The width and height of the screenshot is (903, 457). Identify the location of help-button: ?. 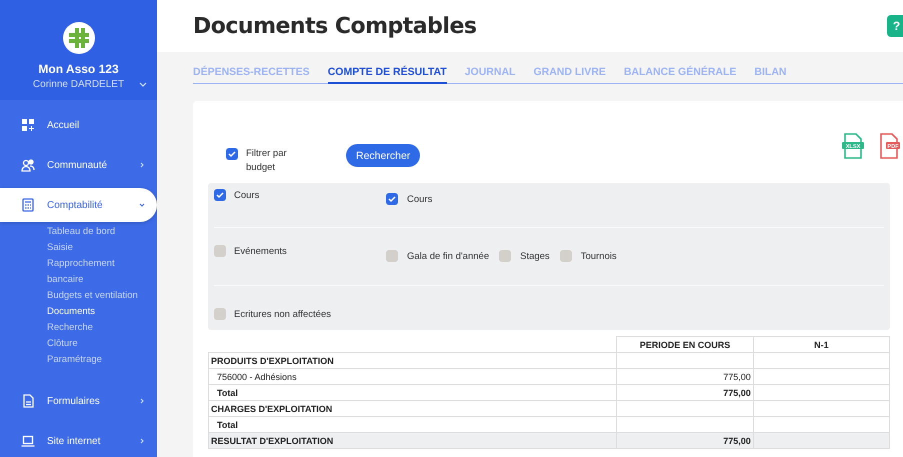
(895, 26).